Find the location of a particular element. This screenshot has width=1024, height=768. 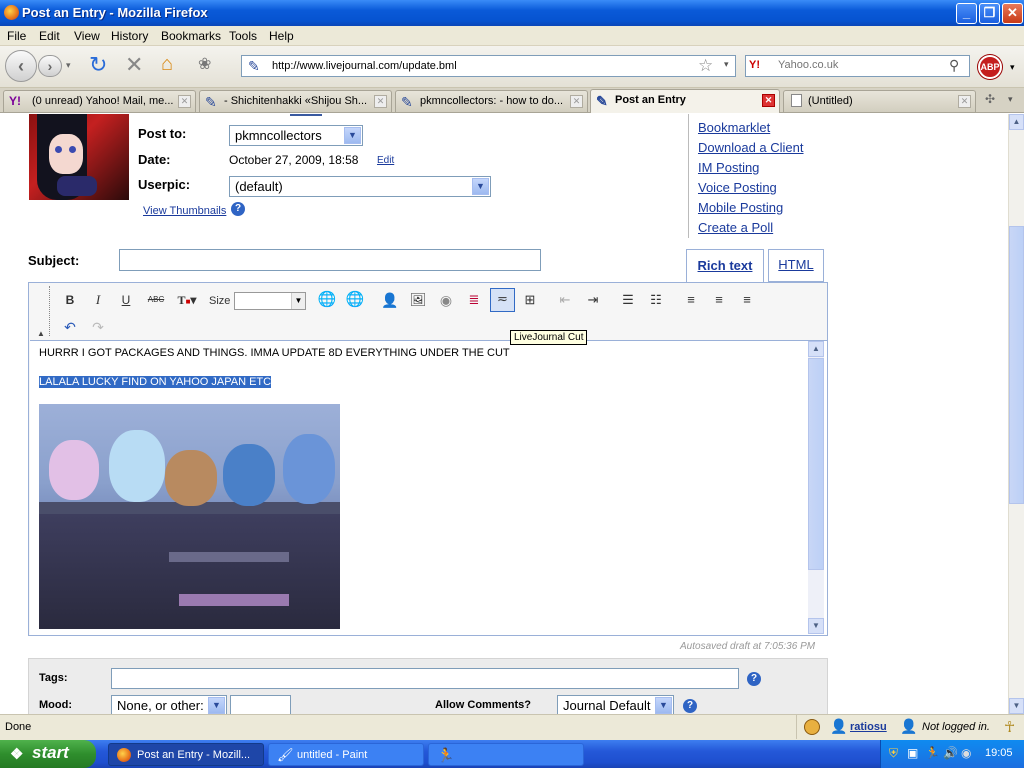

mobile-posting-link: Mobile Posting is located at coordinates (740, 207).